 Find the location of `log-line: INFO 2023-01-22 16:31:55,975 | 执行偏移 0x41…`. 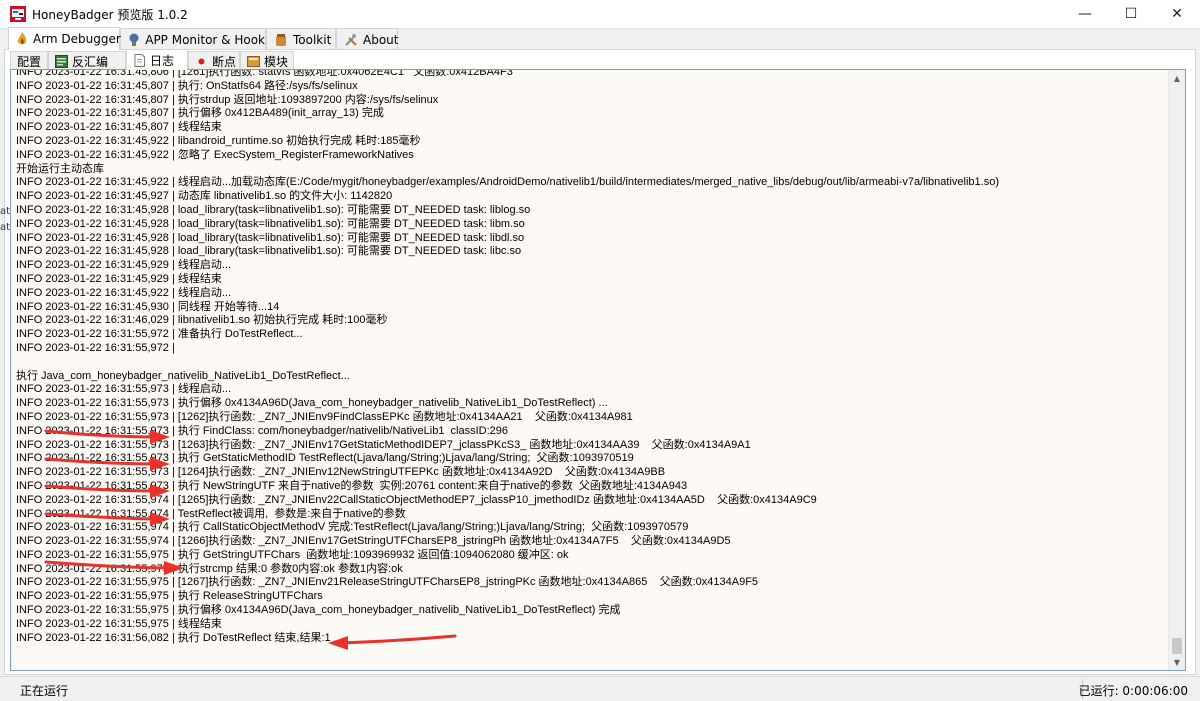

log-line: INFO 2023-01-22 16:31:55,975 | 执行偏移 0x41… is located at coordinates (318, 610).